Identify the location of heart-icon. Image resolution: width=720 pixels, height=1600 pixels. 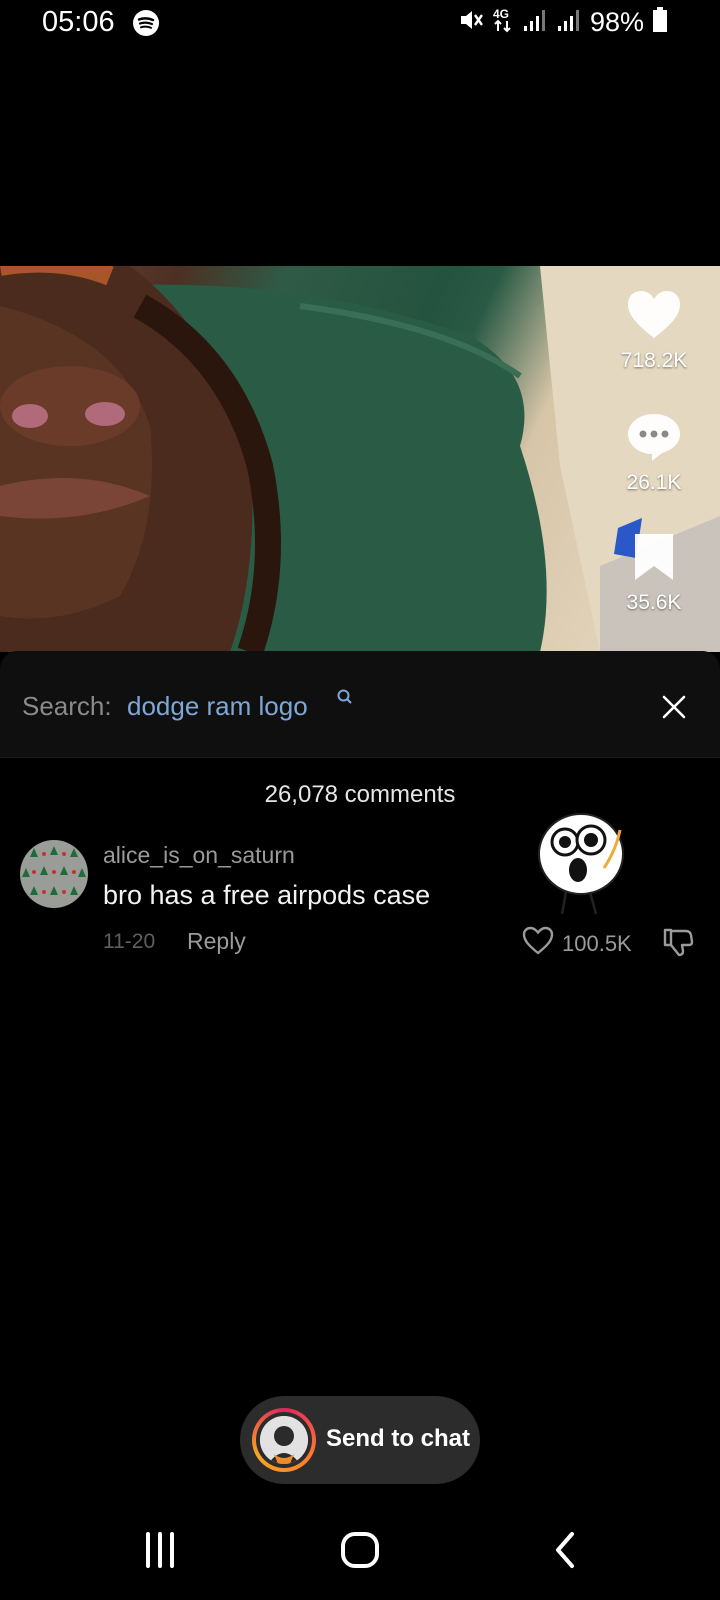
(654, 317).